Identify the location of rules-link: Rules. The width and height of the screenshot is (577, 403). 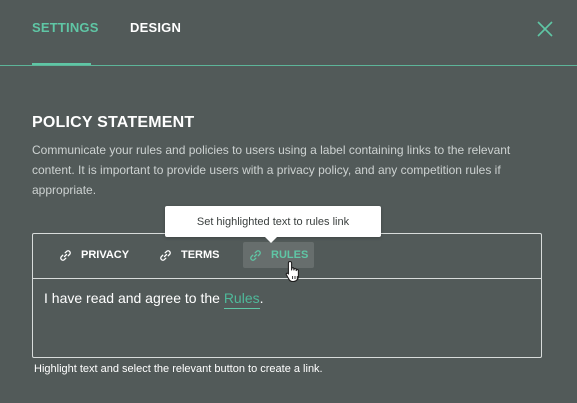
(241, 299).